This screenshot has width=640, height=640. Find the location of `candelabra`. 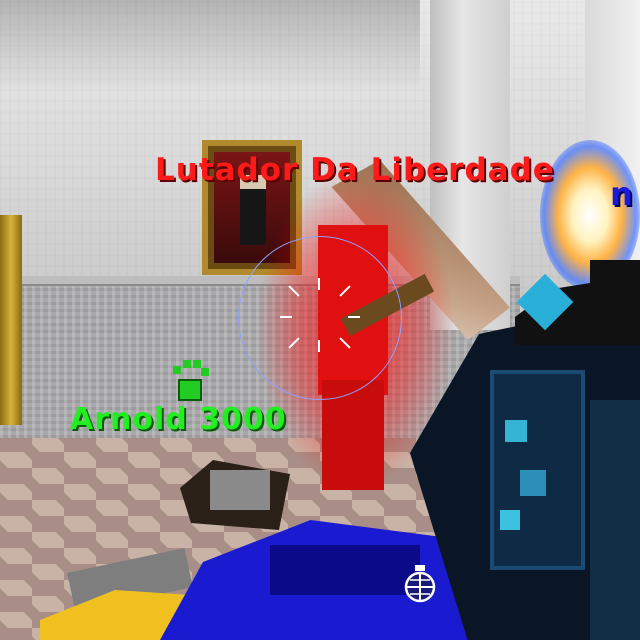

candelabra is located at coordinates (11, 320).